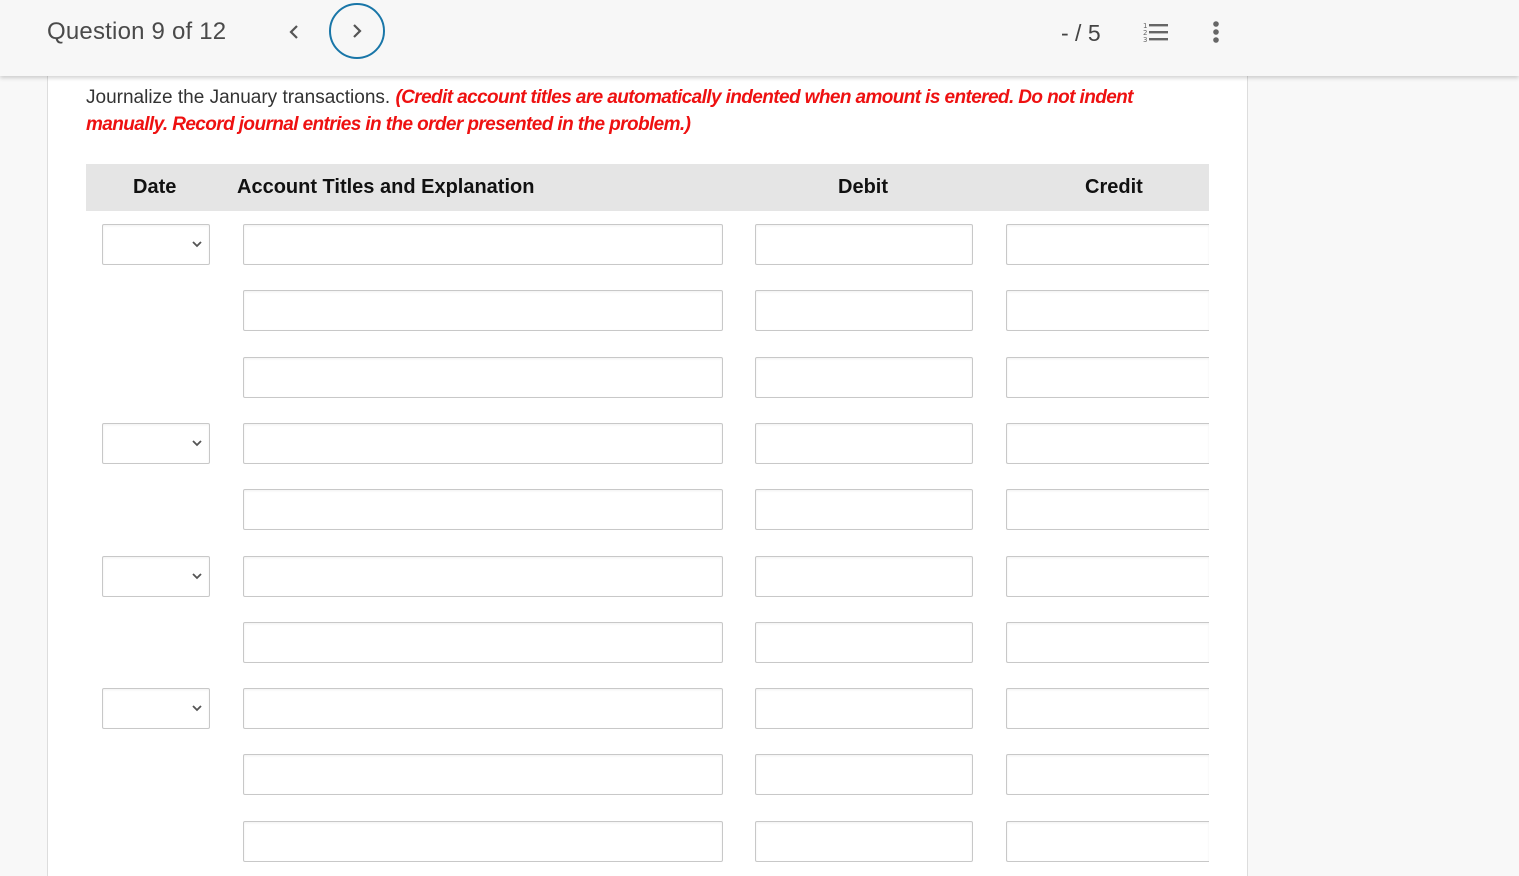 This screenshot has height=876, width=1519. Describe the element at coordinates (1145, 39) in the screenshot. I see `svg-text: 3` at that location.